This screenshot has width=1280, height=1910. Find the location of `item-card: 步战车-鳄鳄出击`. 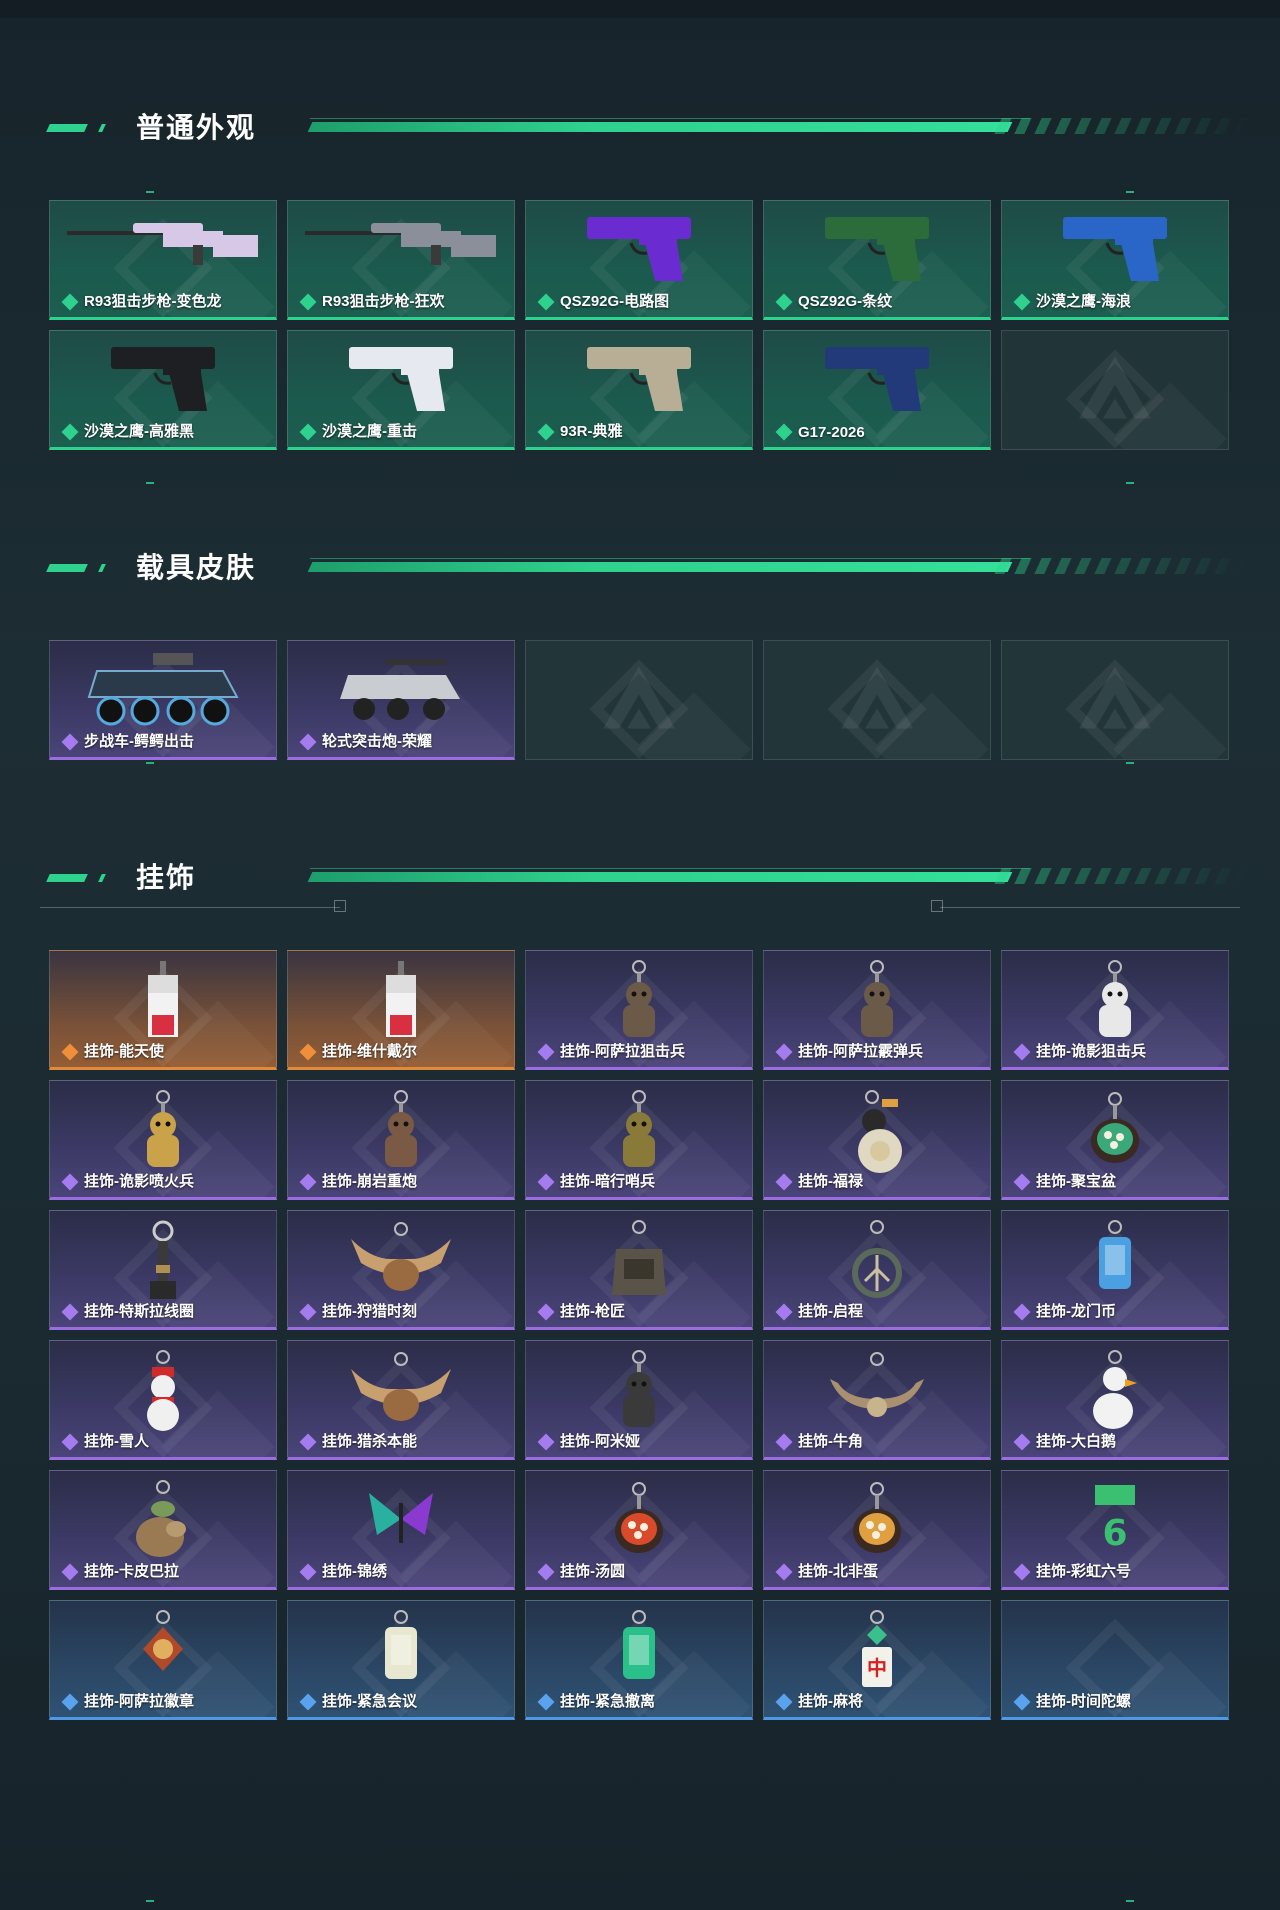

item-card: 步战车-鳄鳄出击 is located at coordinates (163, 700).